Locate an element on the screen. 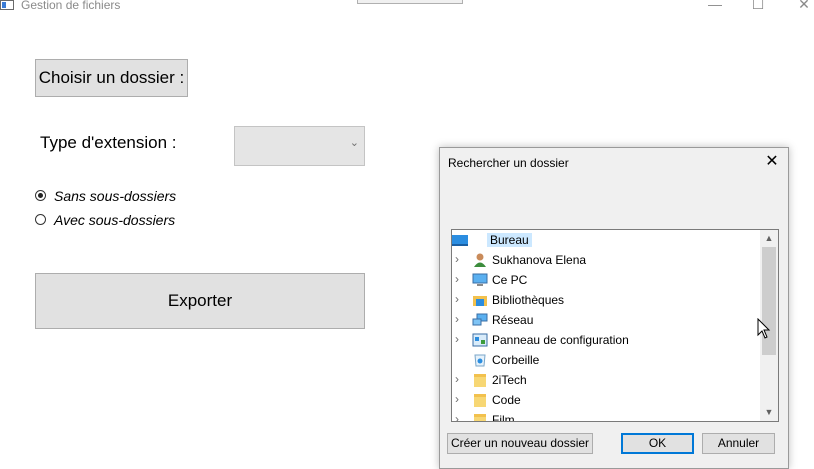  radio-without-subfolders-label: Sans sous-dossiers is located at coordinates (115, 196).